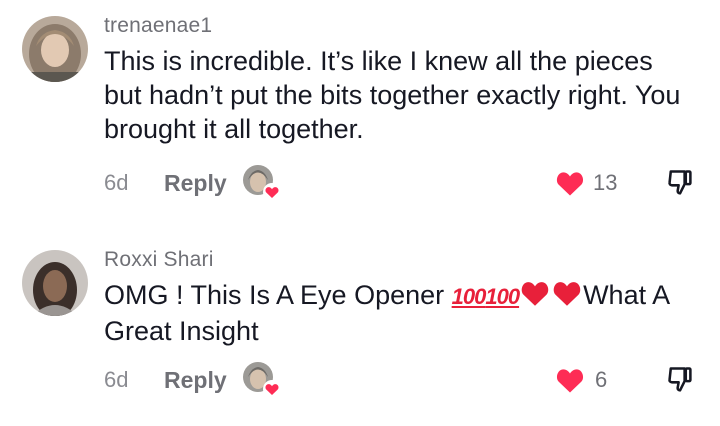 The height and width of the screenshot is (426, 720). What do you see at coordinates (601, 379) in the screenshot?
I see `like-count: 6` at bounding box center [601, 379].